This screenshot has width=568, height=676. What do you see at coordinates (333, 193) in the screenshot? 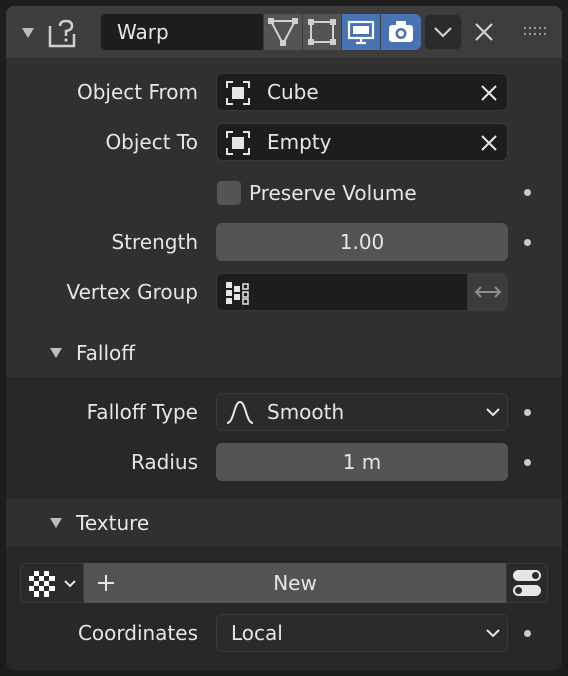
I see `preserve-volume-label: Preserve Volume` at bounding box center [333, 193].